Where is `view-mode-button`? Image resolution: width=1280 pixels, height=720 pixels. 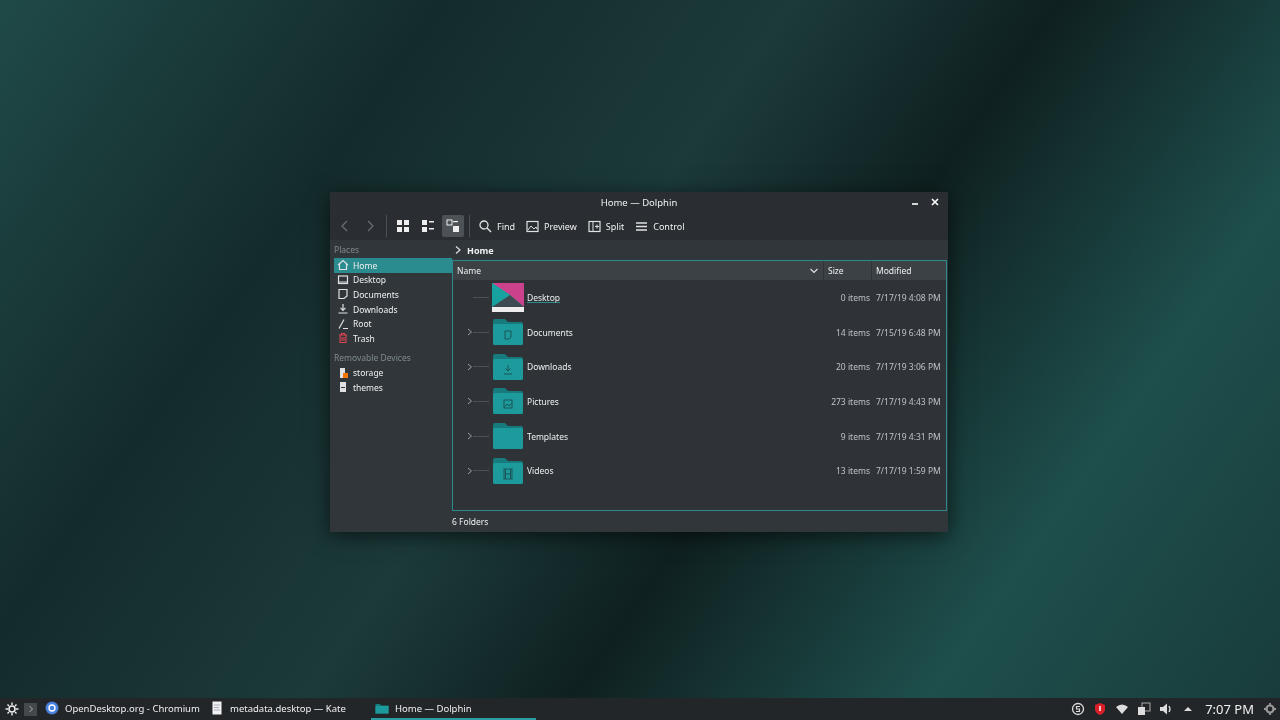 view-mode-button is located at coordinates (453, 226).